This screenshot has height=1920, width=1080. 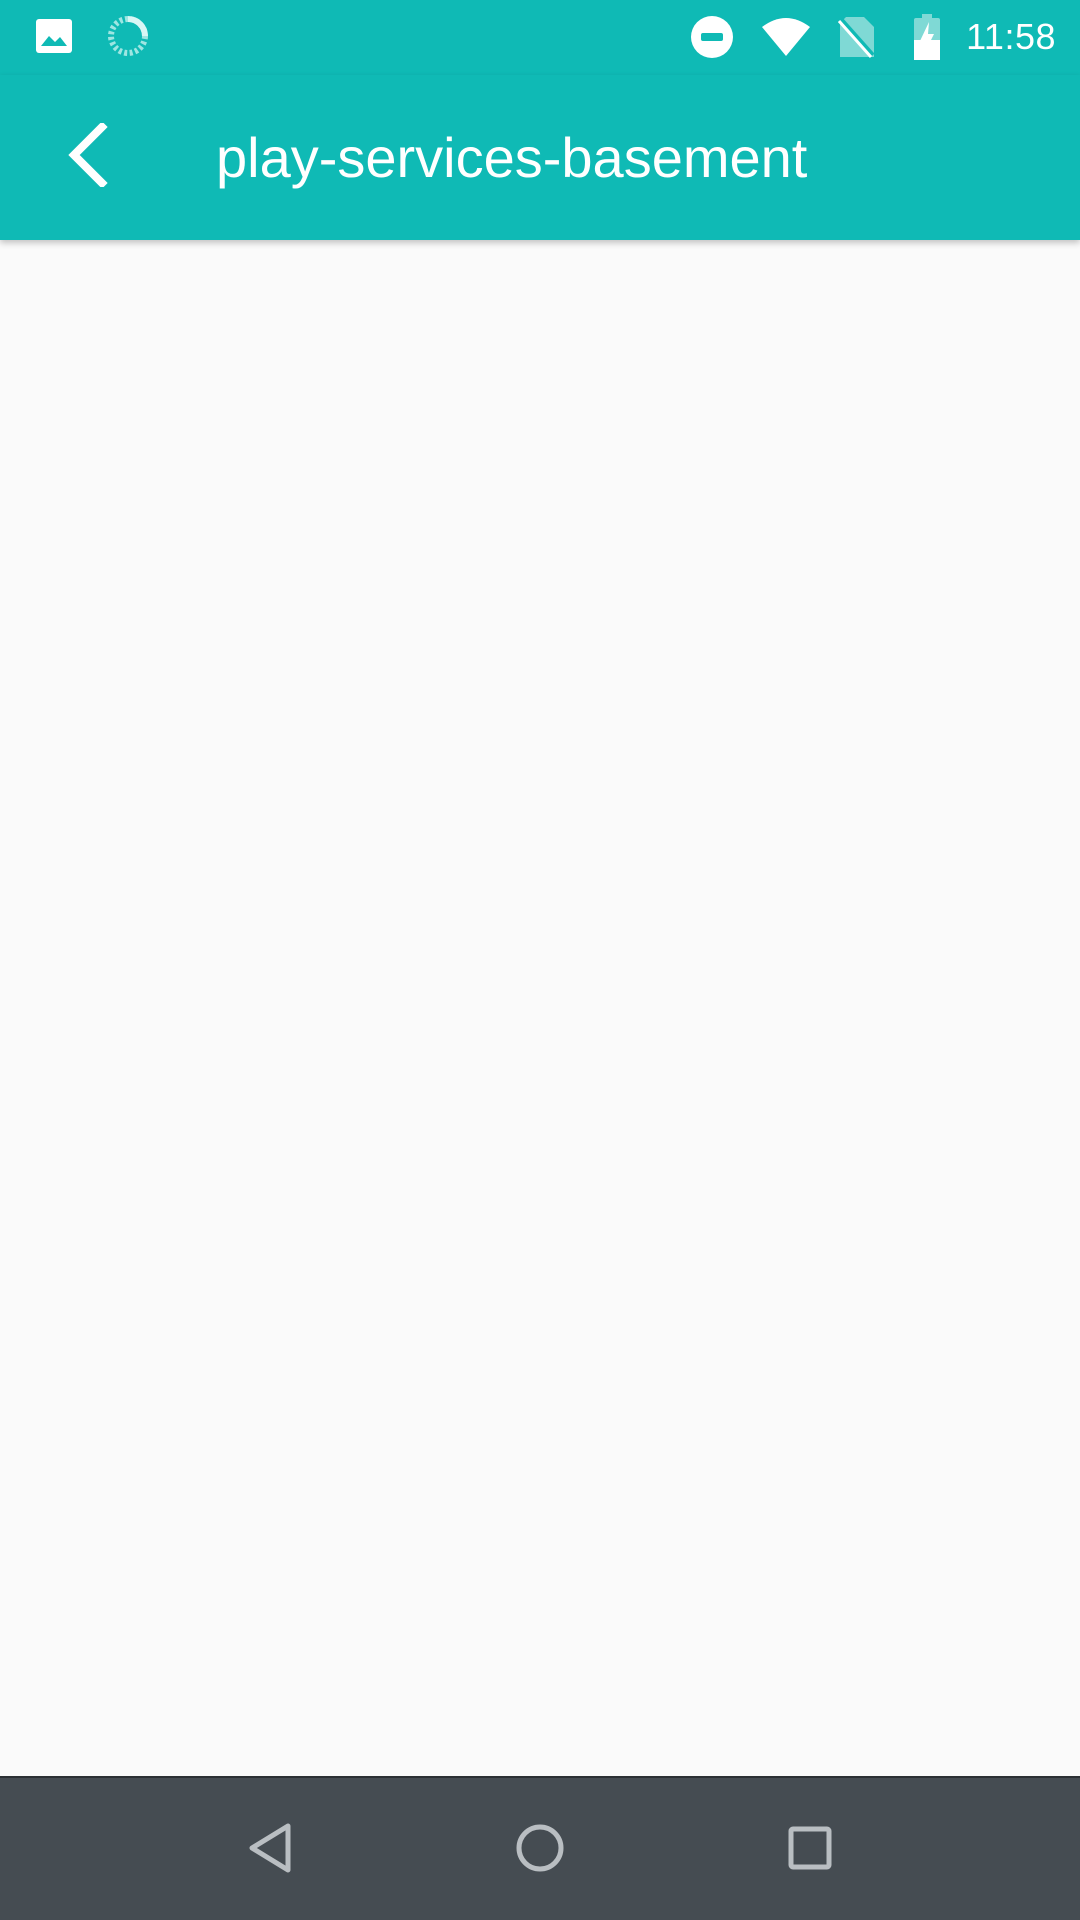 I want to click on status-bar: 11:58, so click(x=540, y=37).